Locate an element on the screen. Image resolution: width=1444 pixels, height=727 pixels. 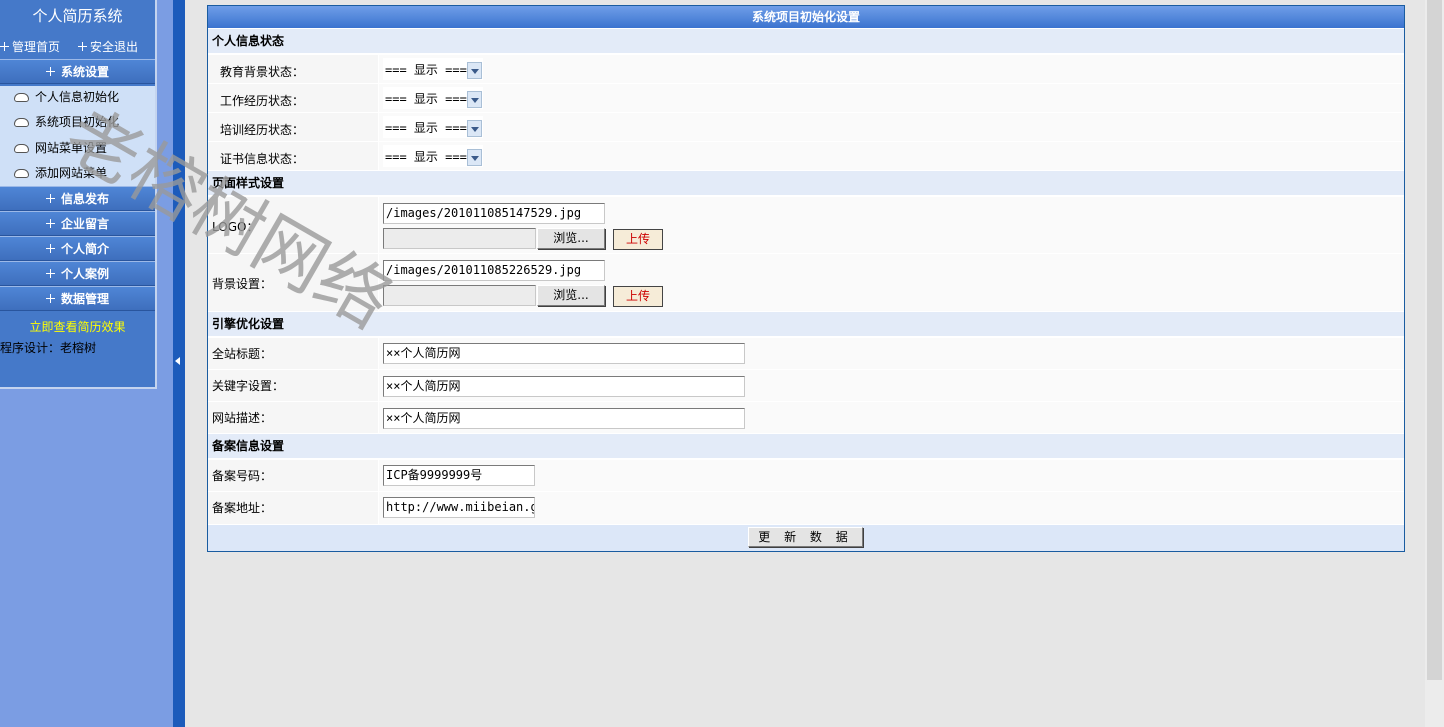
training-status-select: === 显示 === is located at coordinates (433, 127).